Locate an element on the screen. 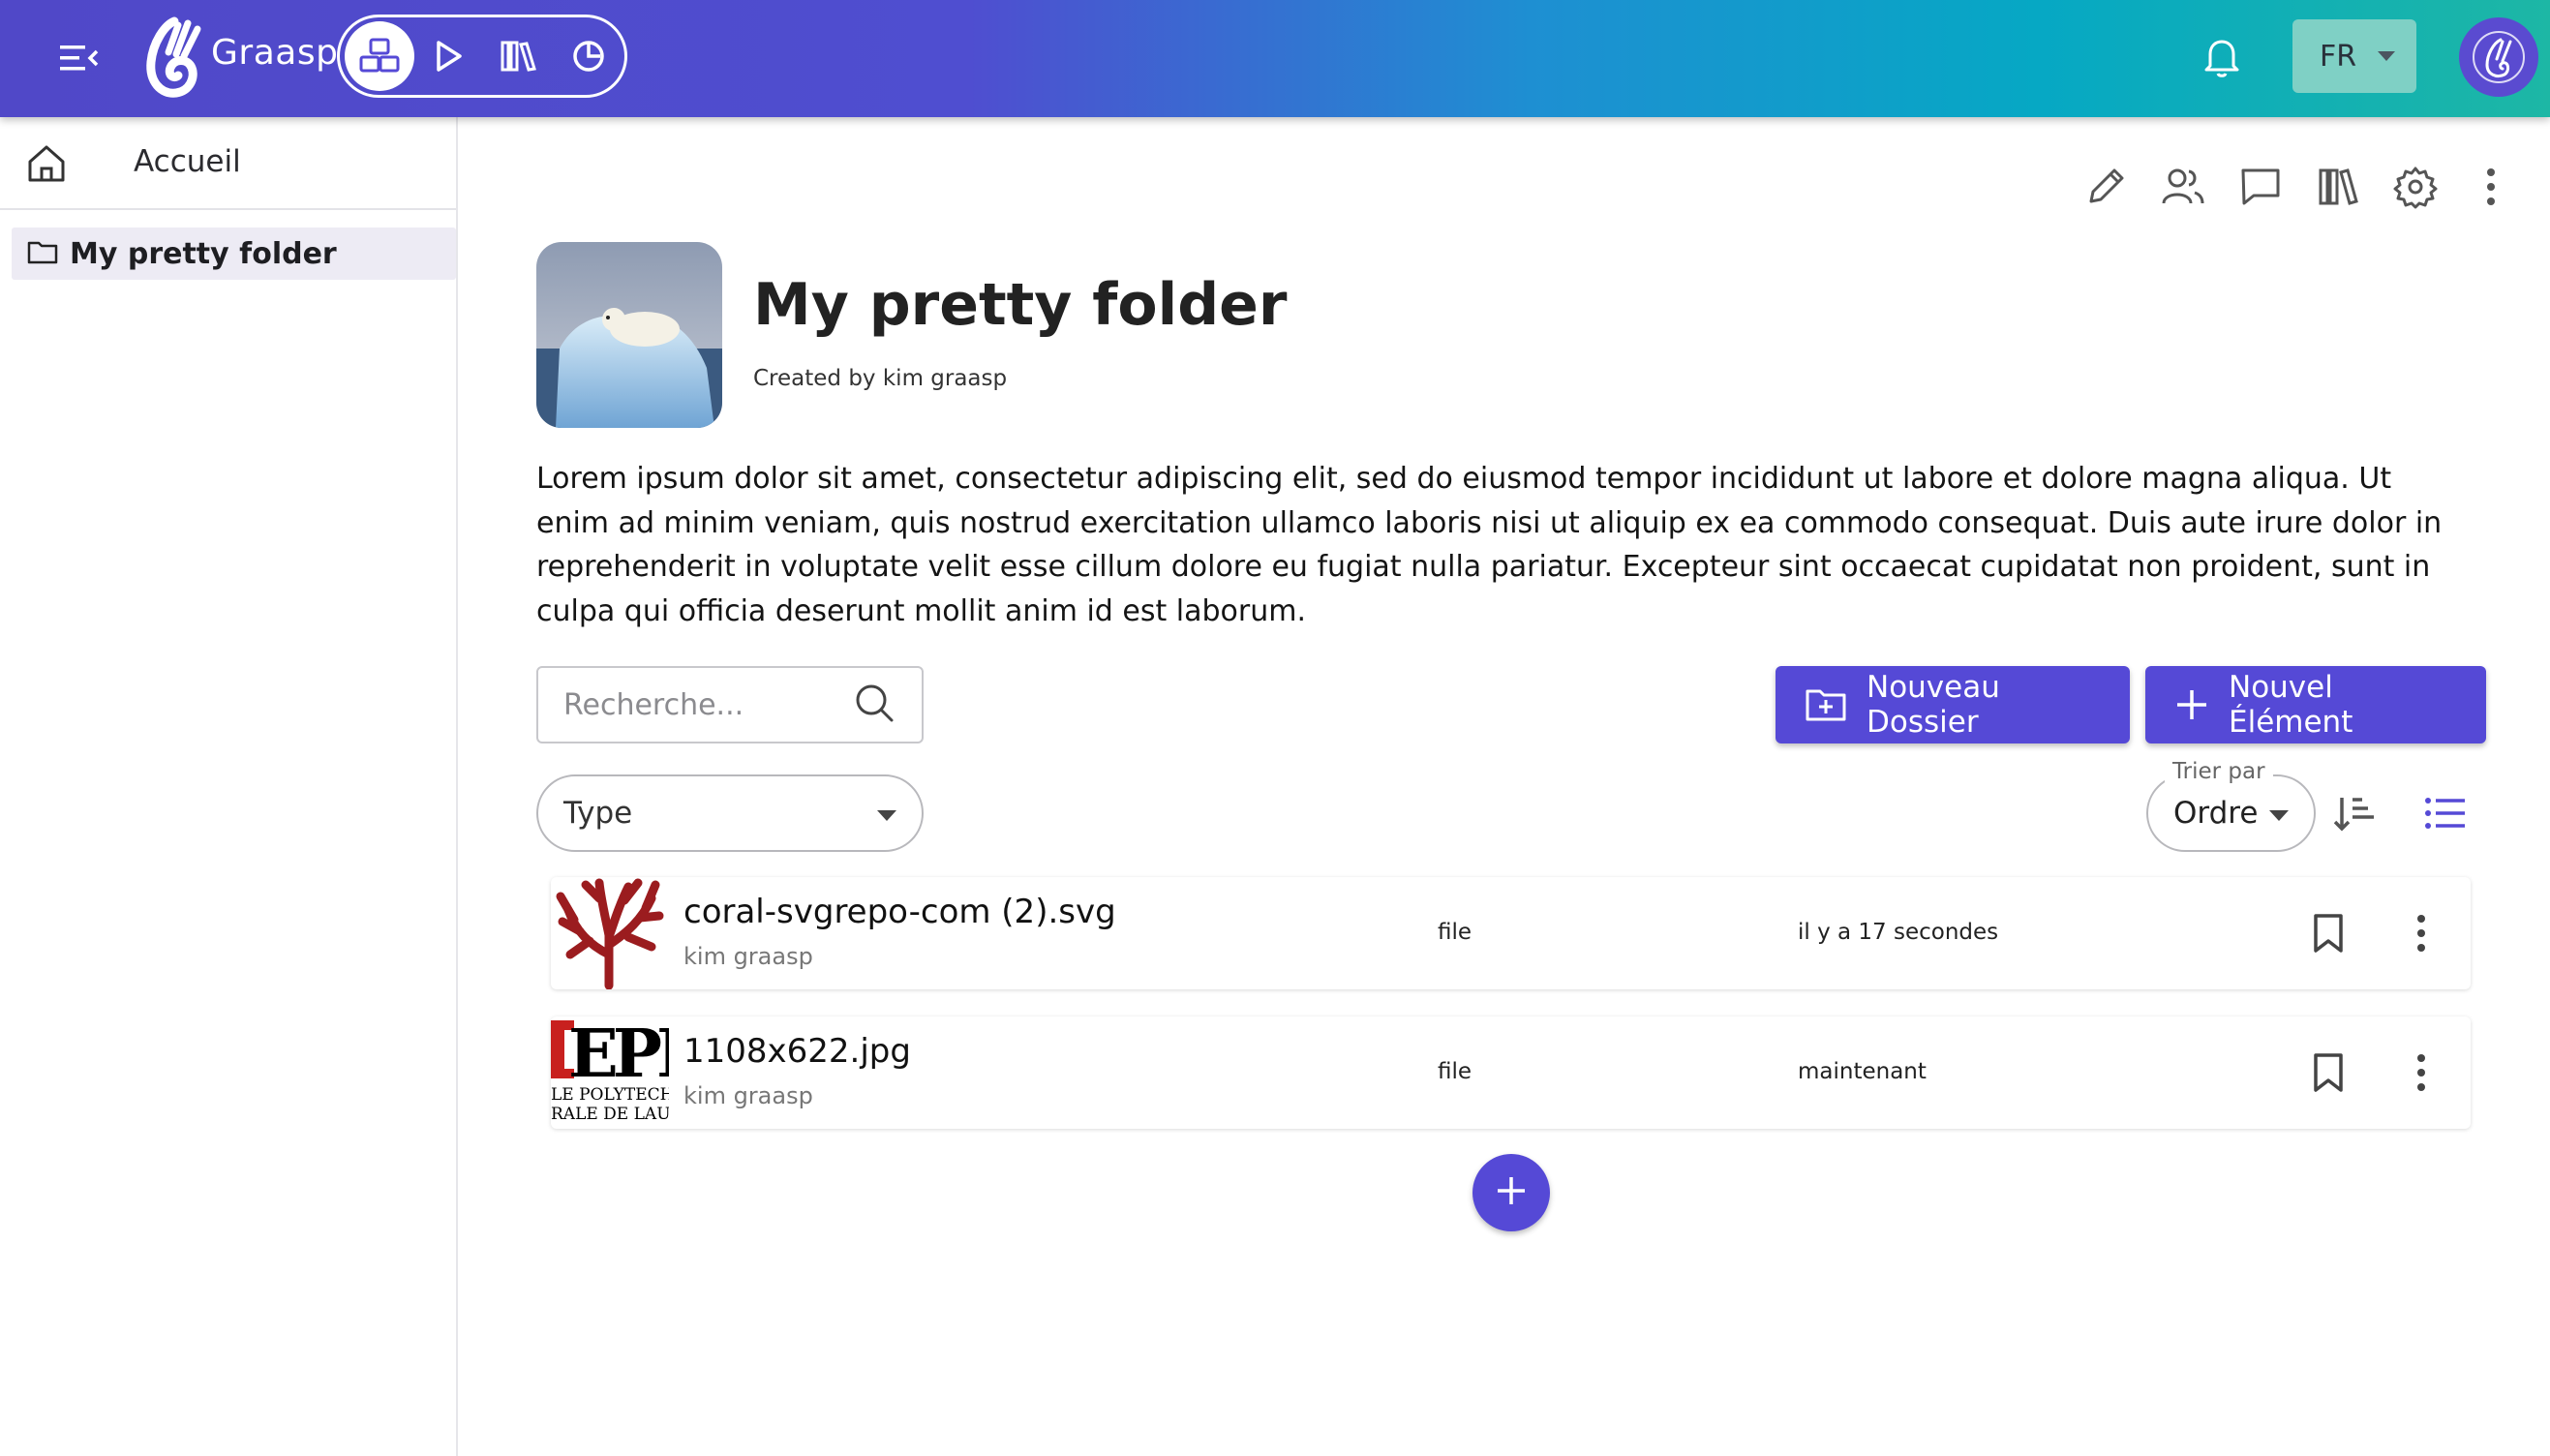 The width and height of the screenshot is (2550, 1456). item-updated: il y a 17 secondes is located at coordinates (1898, 933).